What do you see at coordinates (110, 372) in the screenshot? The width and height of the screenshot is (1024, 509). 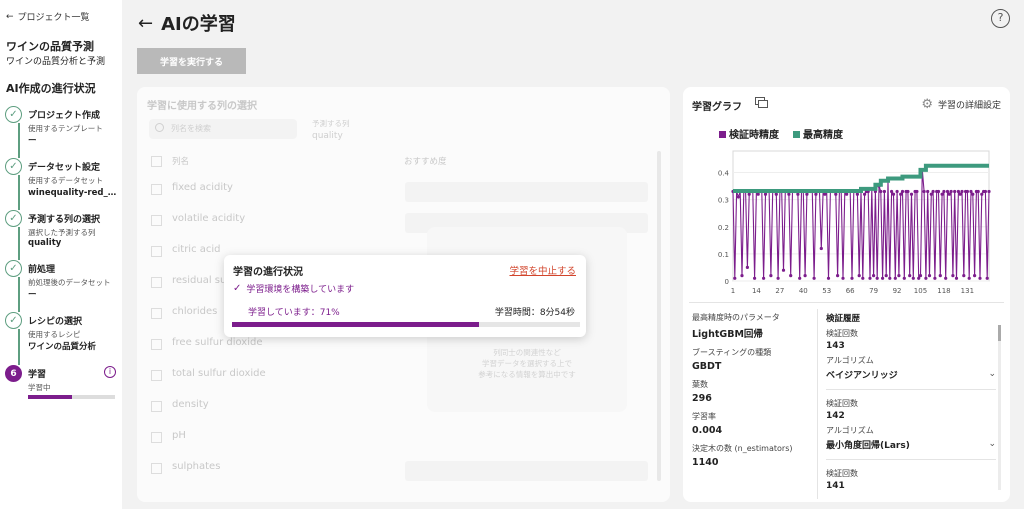 I see `info-icon: i` at bounding box center [110, 372].